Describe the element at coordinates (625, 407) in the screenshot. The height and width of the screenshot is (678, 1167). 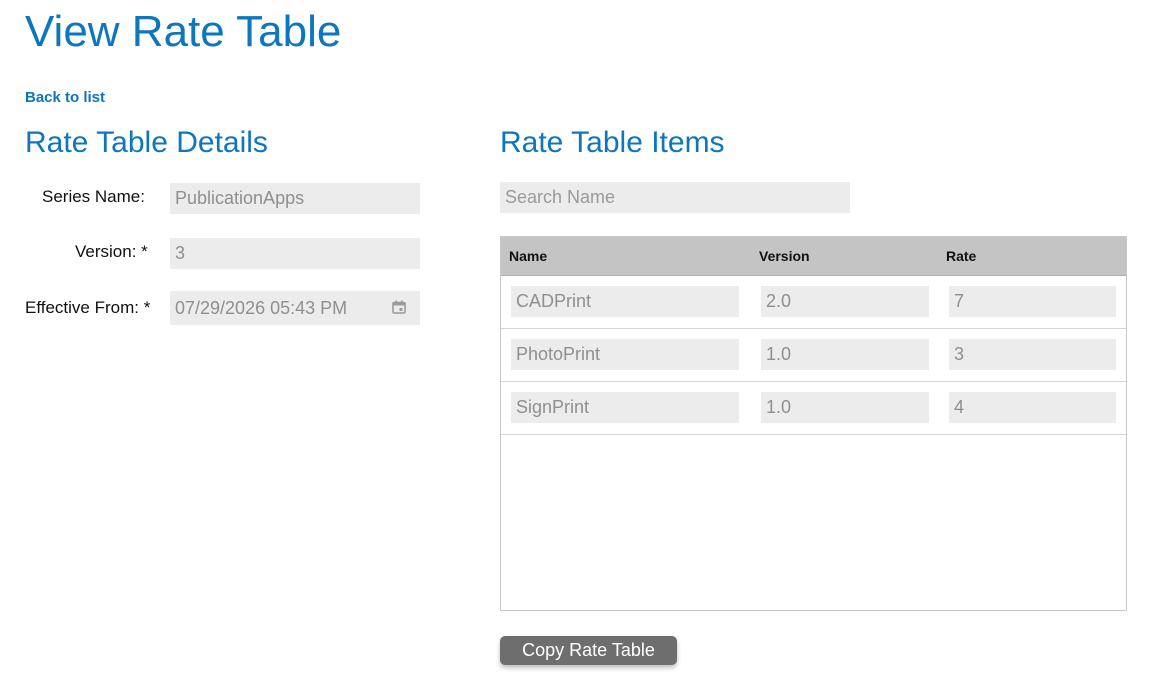
I see `row-name-field: SignPrint` at that location.